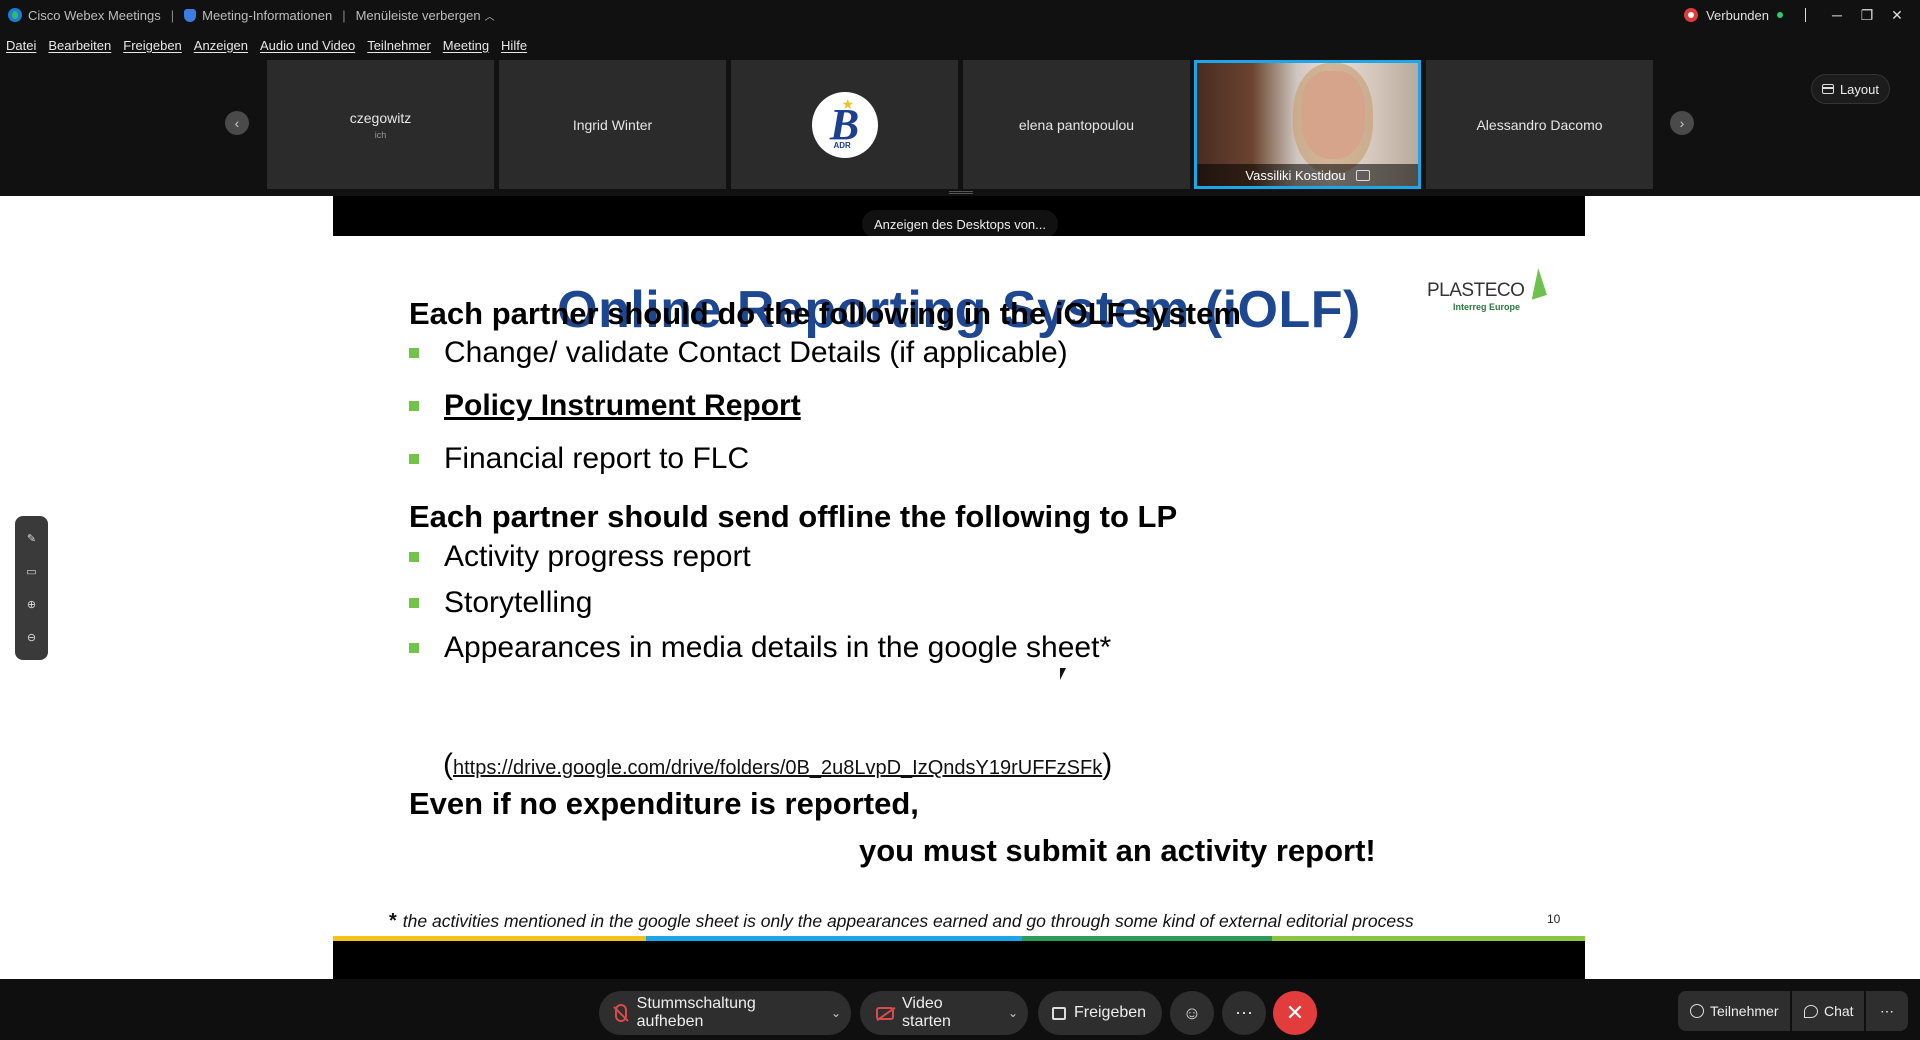 Image resolution: width=1920 pixels, height=1040 pixels. Describe the element at coordinates (380, 124) in the screenshot. I see `participant-tile: czegowitz ich` at that location.